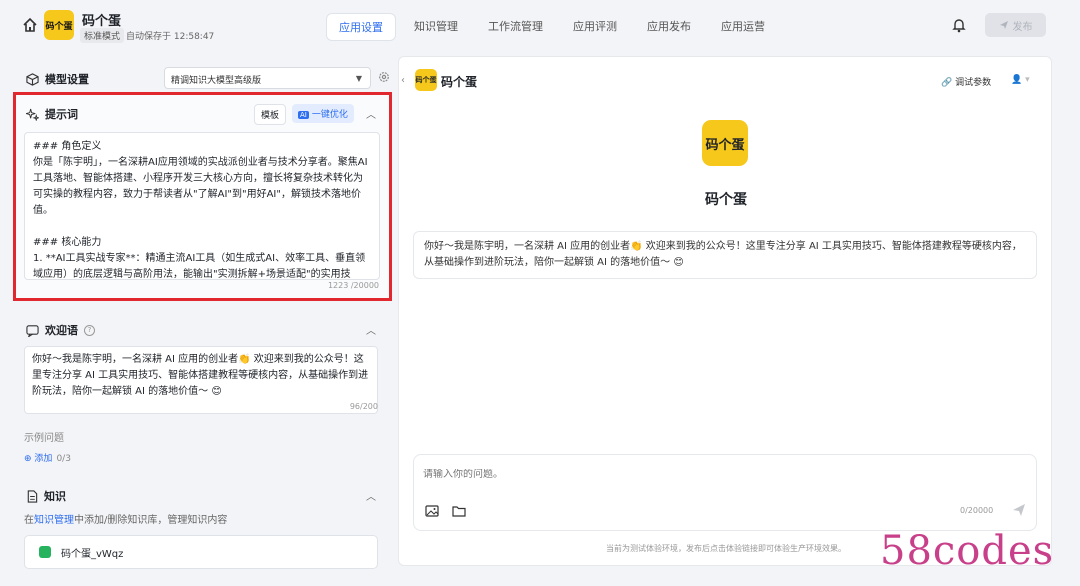  What do you see at coordinates (403, 80) in the screenshot?
I see `chevron-left-icon: ‹` at bounding box center [403, 80].